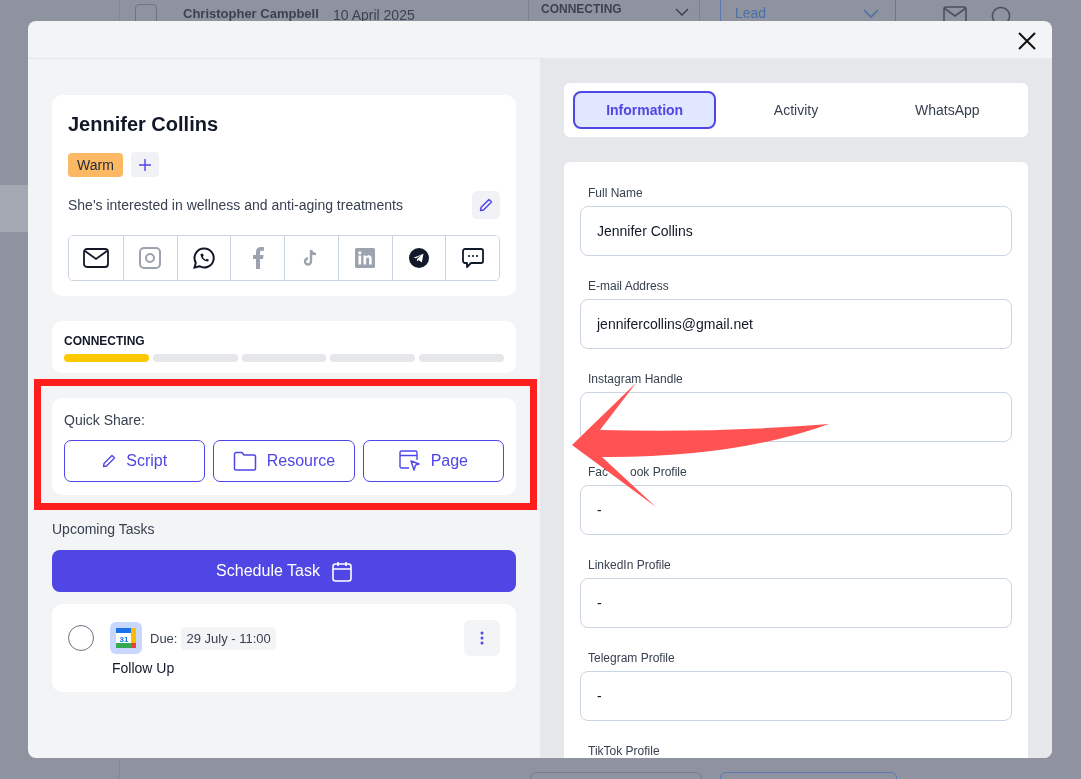 The width and height of the screenshot is (1081, 779). What do you see at coordinates (374, 15) in the screenshot?
I see `date-text: 10 April 2025` at bounding box center [374, 15].